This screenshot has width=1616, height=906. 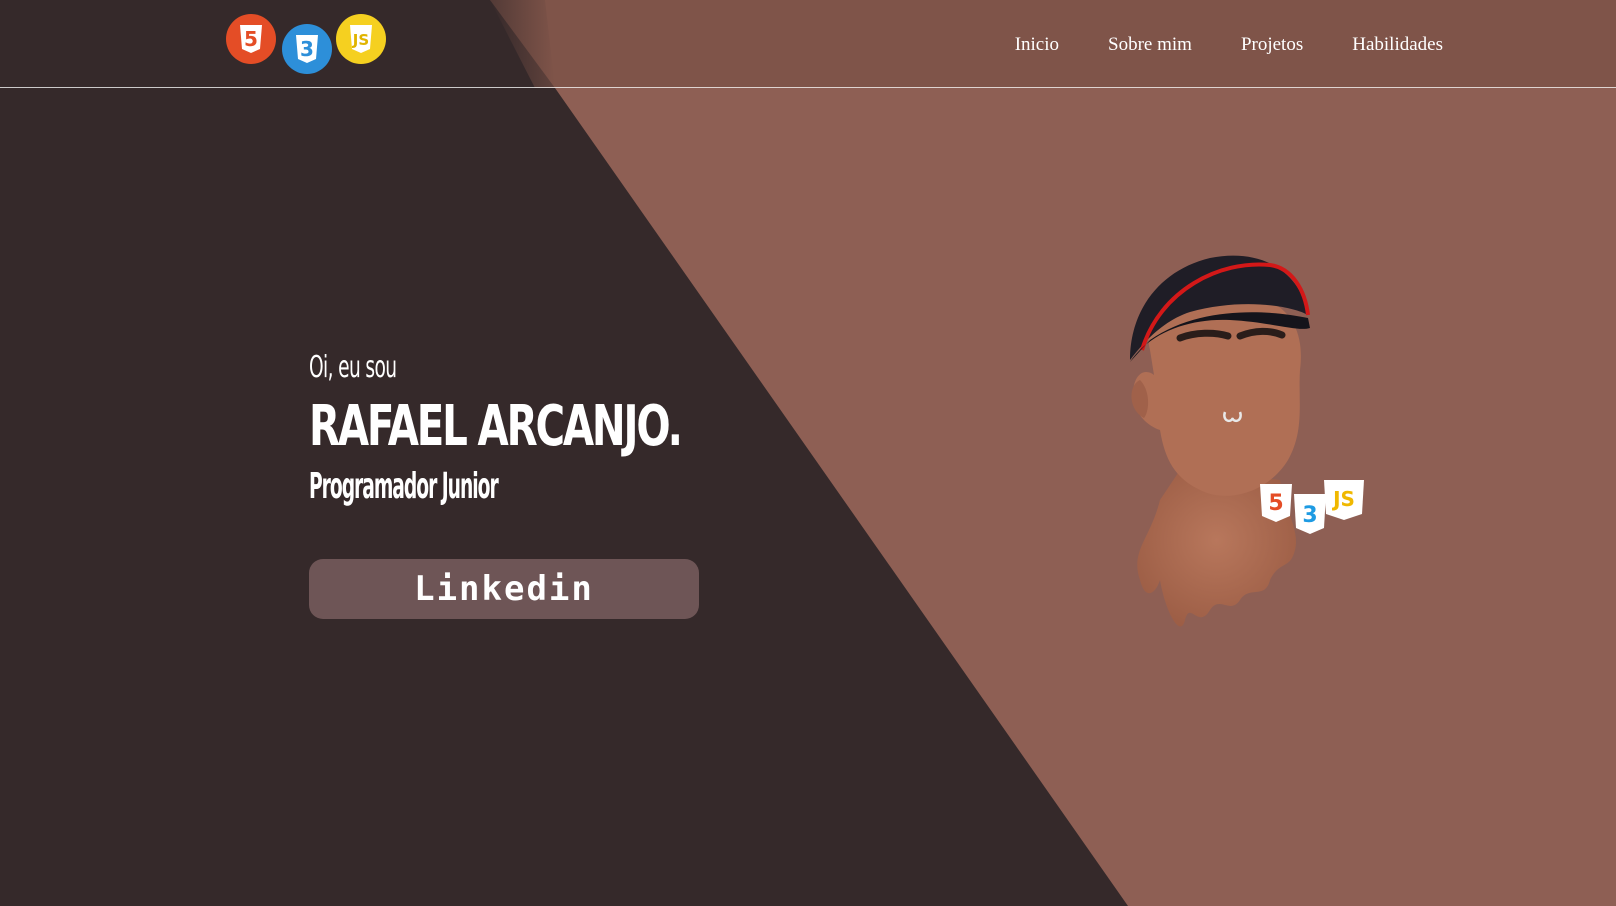 I want to click on javascript-logo-icon: JS, so click(x=361, y=39).